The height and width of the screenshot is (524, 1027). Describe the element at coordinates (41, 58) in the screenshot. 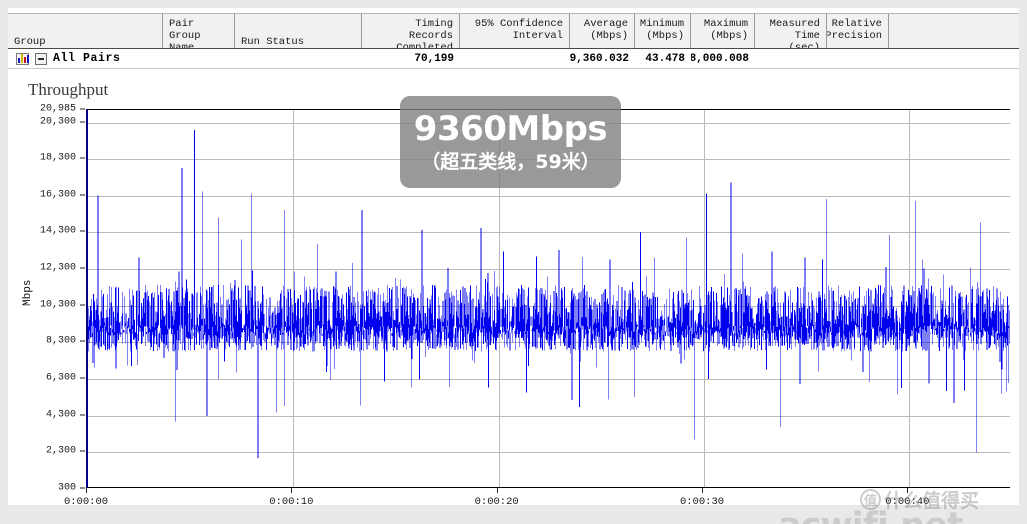

I see `collapse-minus-icon` at that location.